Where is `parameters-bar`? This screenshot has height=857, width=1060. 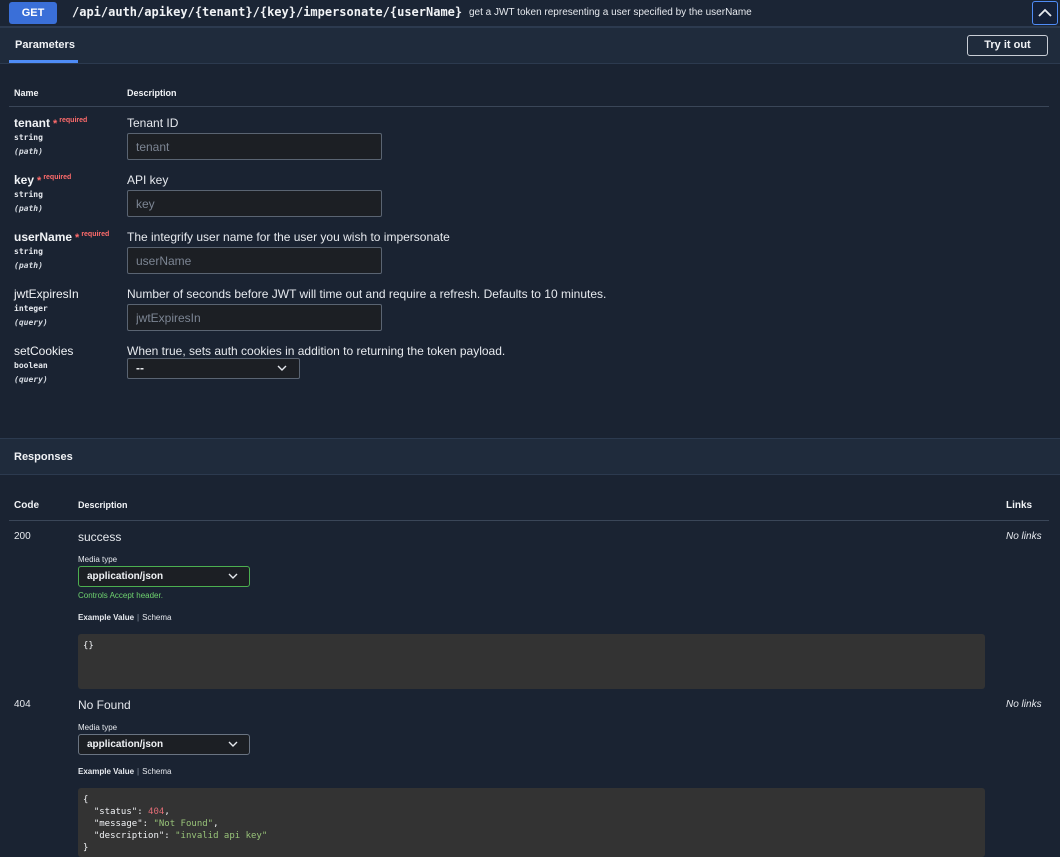 parameters-bar is located at coordinates (530, 45).